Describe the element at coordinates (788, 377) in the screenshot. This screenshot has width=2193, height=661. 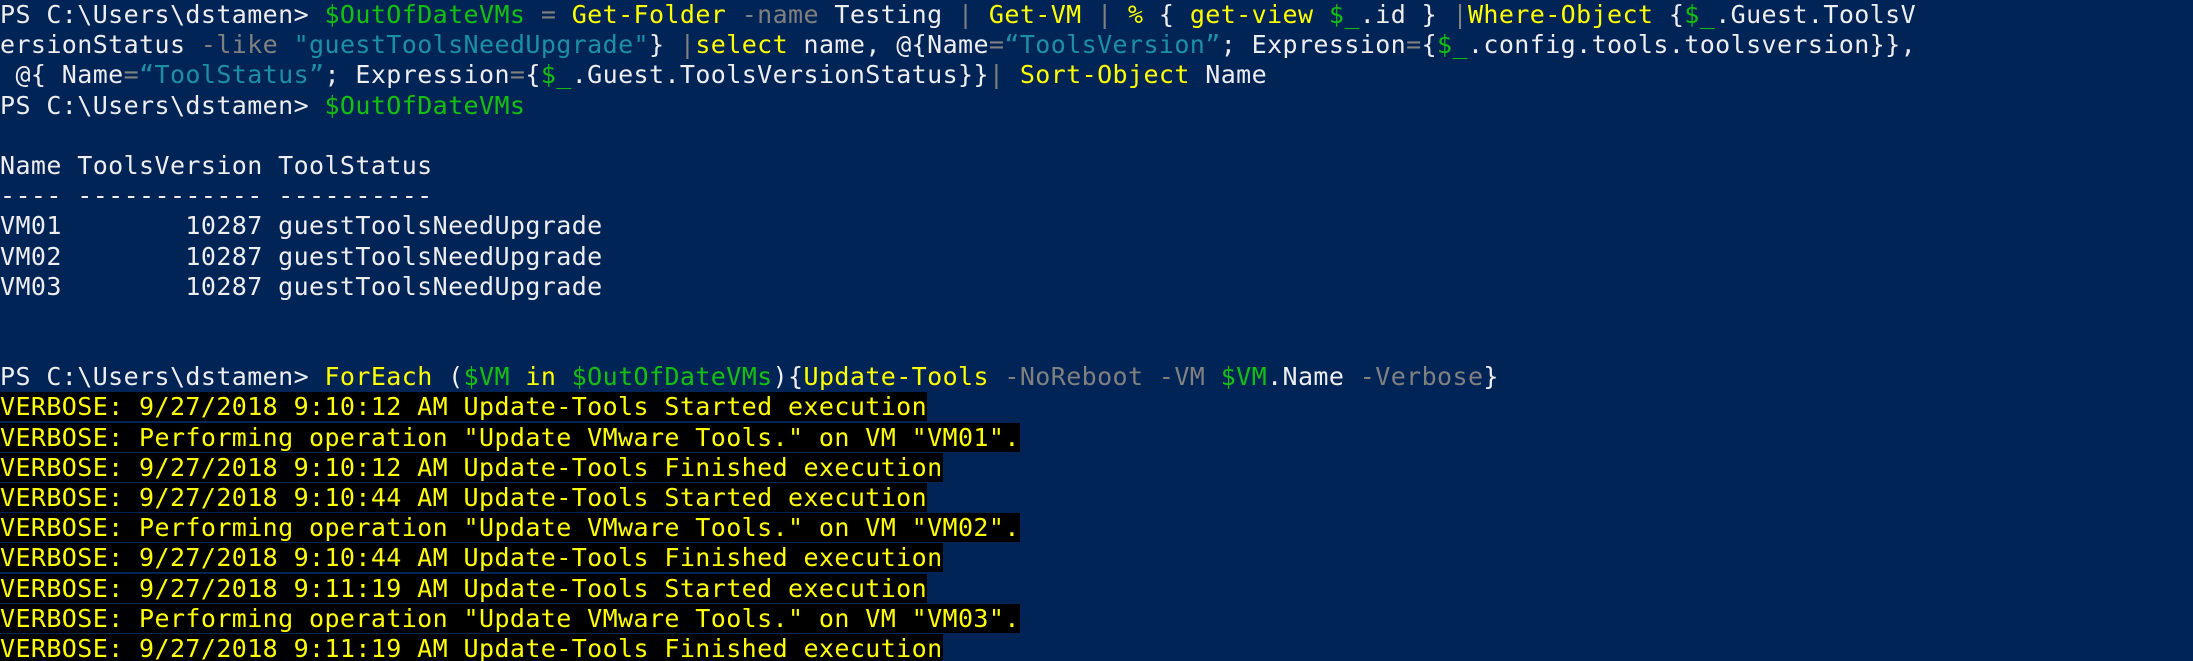
I see `console-text: ){` at that location.